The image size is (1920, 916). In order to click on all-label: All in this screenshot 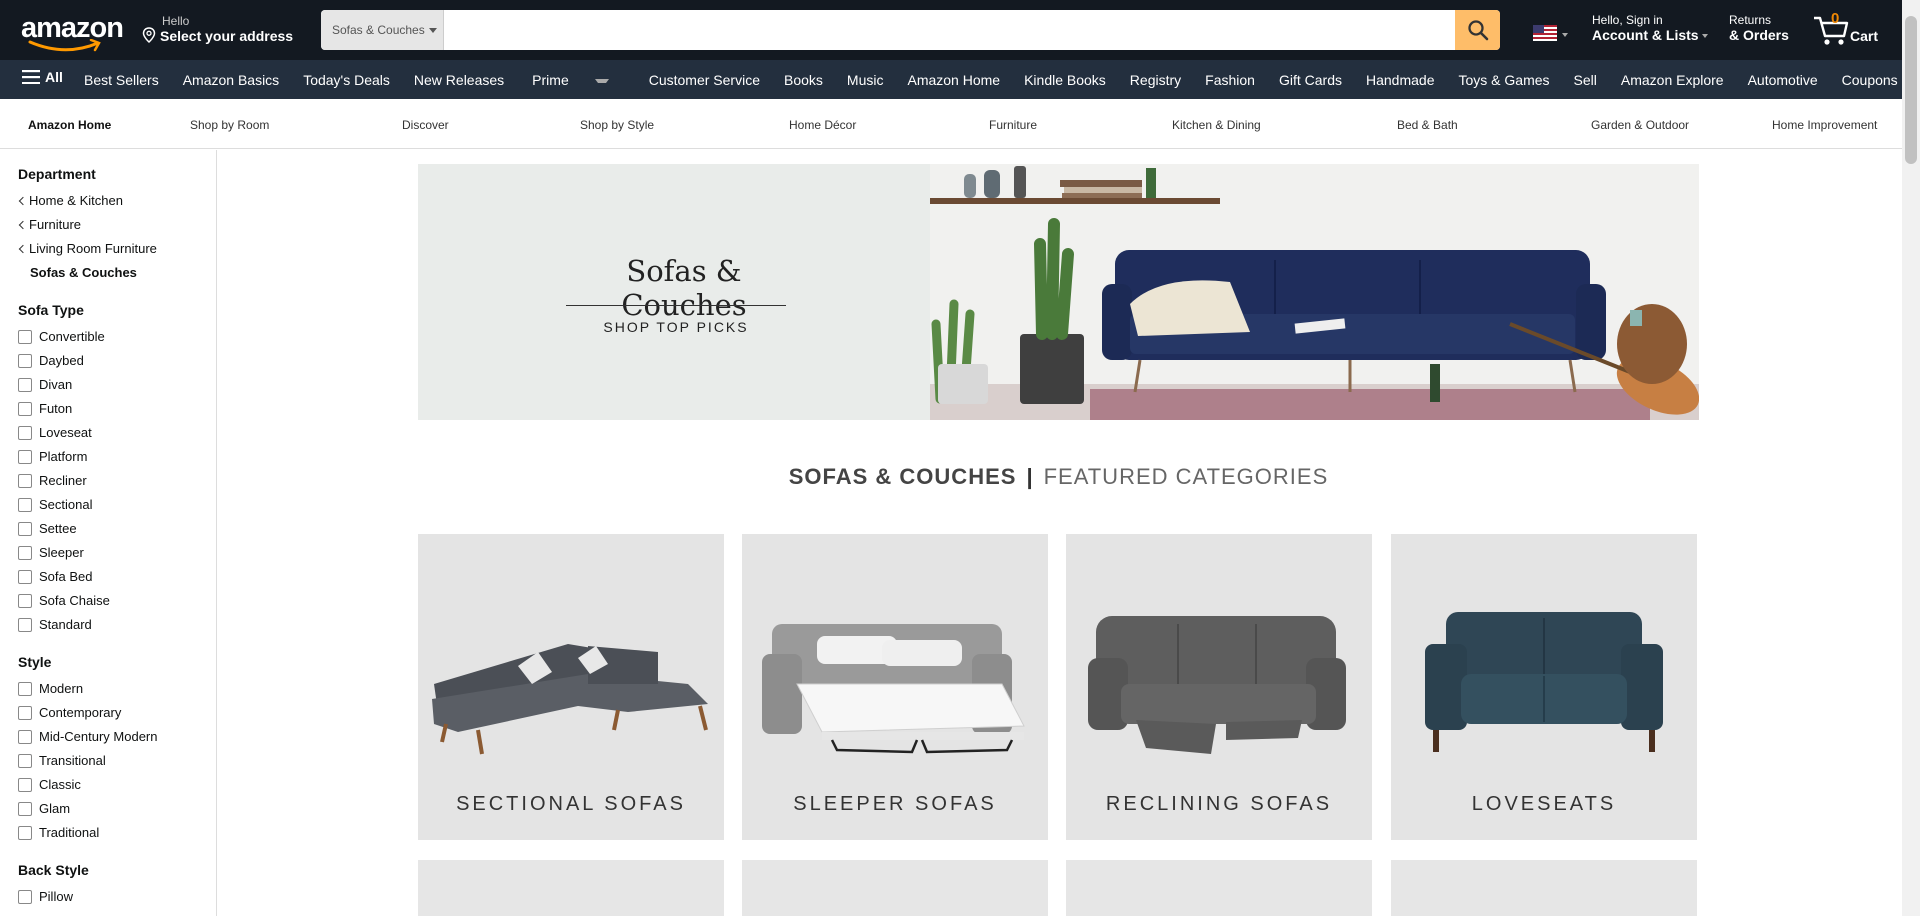, I will do `click(54, 77)`.